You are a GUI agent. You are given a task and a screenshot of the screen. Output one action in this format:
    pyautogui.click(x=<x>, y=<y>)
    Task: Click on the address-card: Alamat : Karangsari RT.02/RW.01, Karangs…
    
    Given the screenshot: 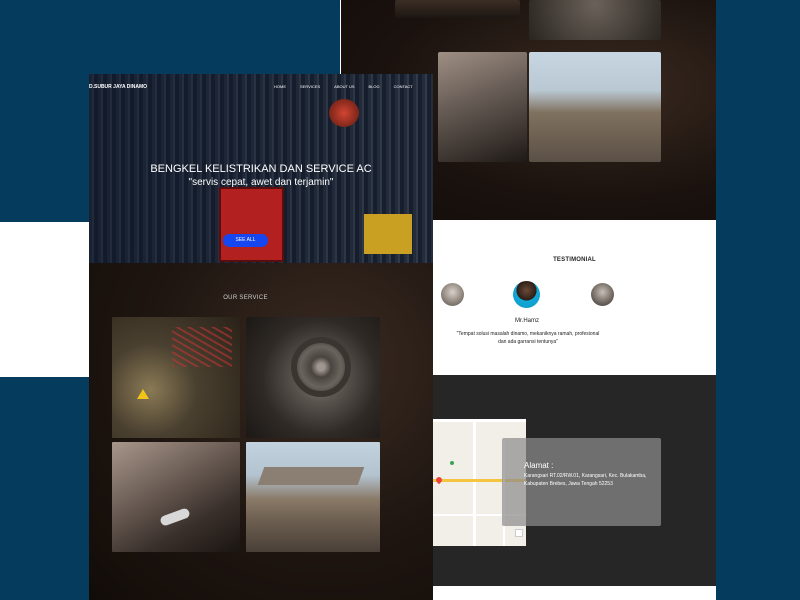 What is the action you would take?
    pyautogui.click(x=581, y=482)
    